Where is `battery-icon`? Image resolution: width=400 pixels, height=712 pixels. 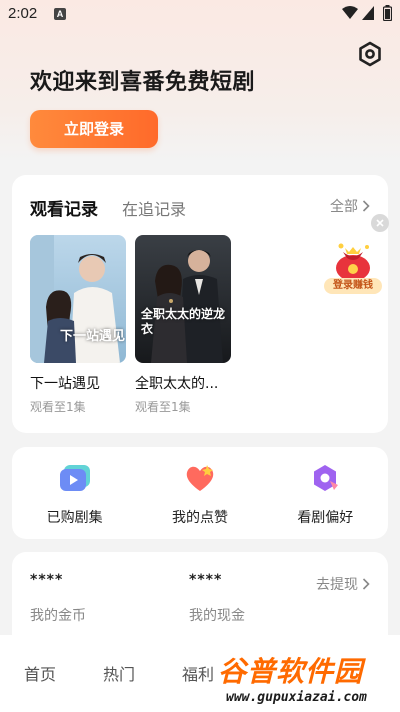
battery-icon is located at coordinates (387, 13).